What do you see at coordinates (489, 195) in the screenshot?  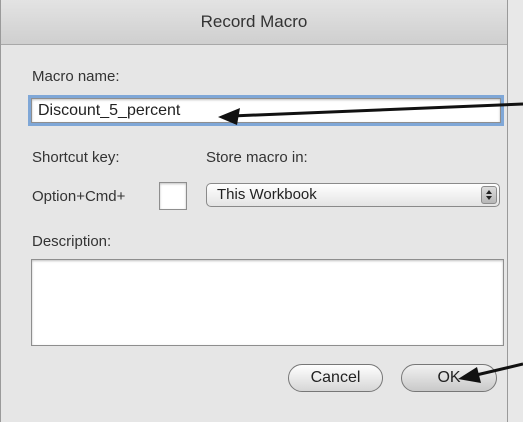 I see `chevron-updown-icon` at bounding box center [489, 195].